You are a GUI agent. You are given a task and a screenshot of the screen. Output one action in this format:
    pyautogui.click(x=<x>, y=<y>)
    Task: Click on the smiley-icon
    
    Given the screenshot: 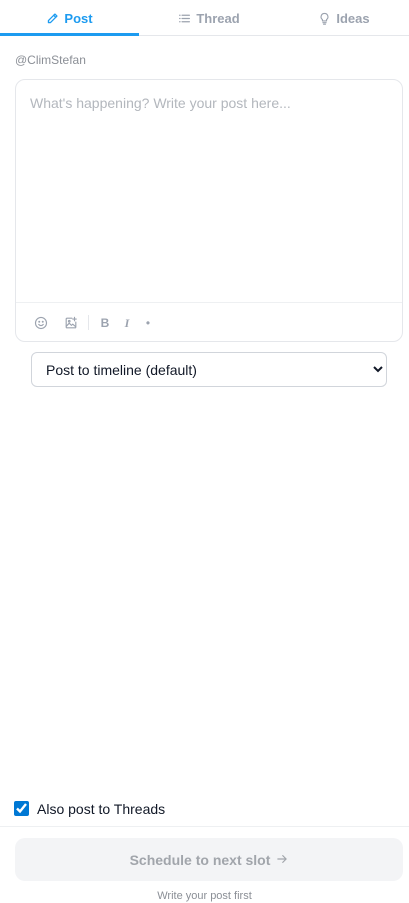 What is the action you would take?
    pyautogui.click(x=41, y=323)
    